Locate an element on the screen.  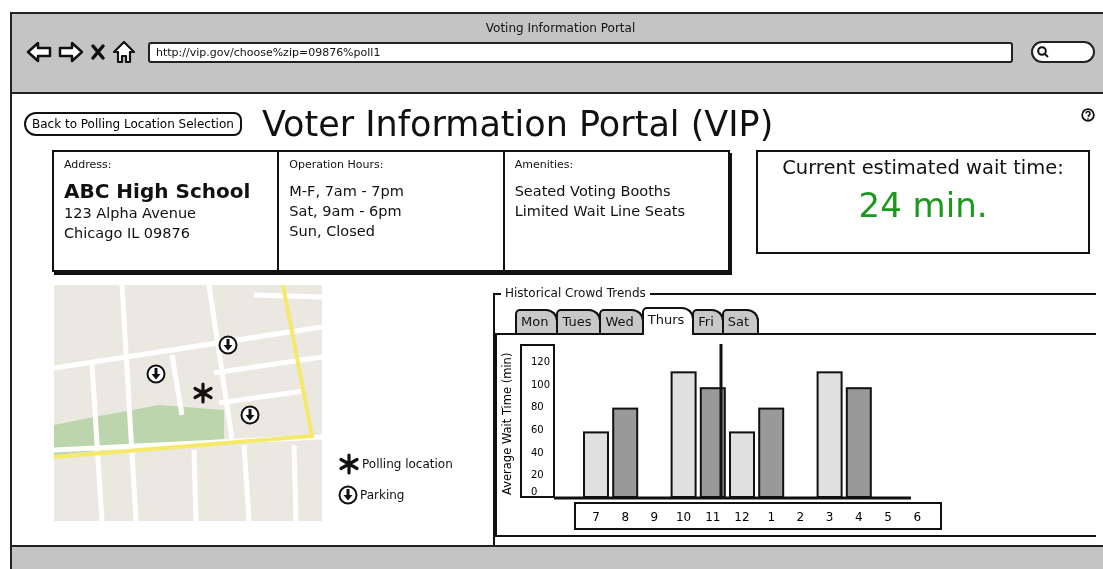
search-icon is located at coordinates (1043, 52).